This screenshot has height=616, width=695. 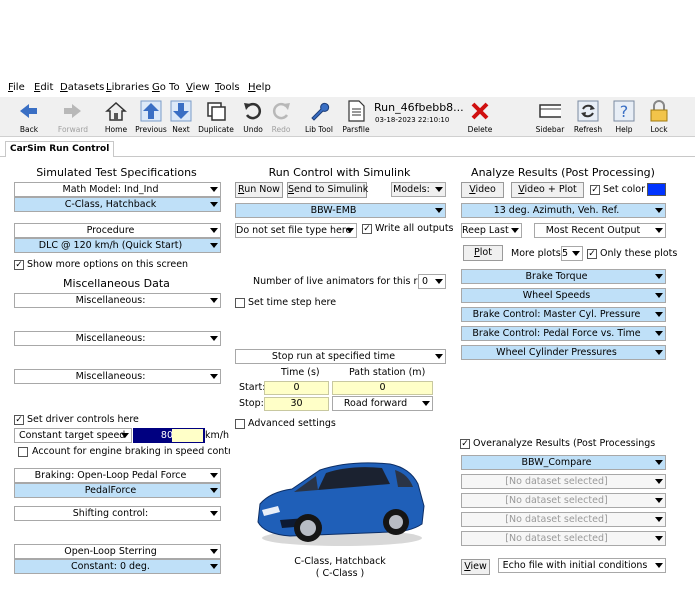 I want to click on procedure-dropdown: DLC @ 120 km/h (Quick Start), so click(x=117, y=245).